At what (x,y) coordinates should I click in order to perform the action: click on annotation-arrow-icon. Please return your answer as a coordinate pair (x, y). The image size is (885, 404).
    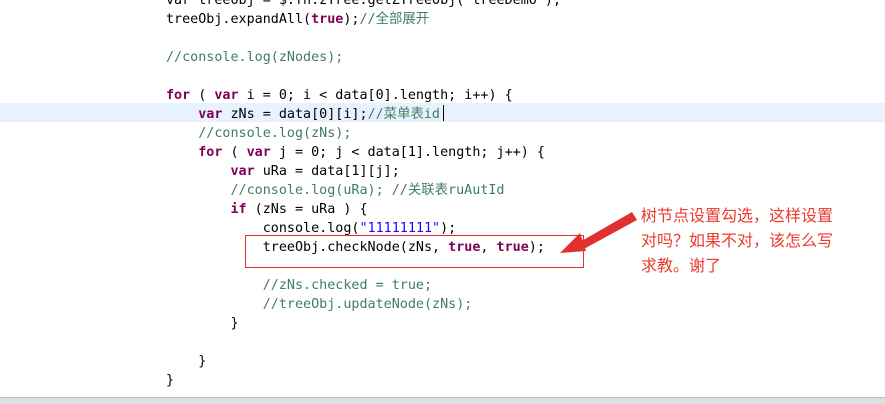
    Looking at the image, I should click on (598, 232).